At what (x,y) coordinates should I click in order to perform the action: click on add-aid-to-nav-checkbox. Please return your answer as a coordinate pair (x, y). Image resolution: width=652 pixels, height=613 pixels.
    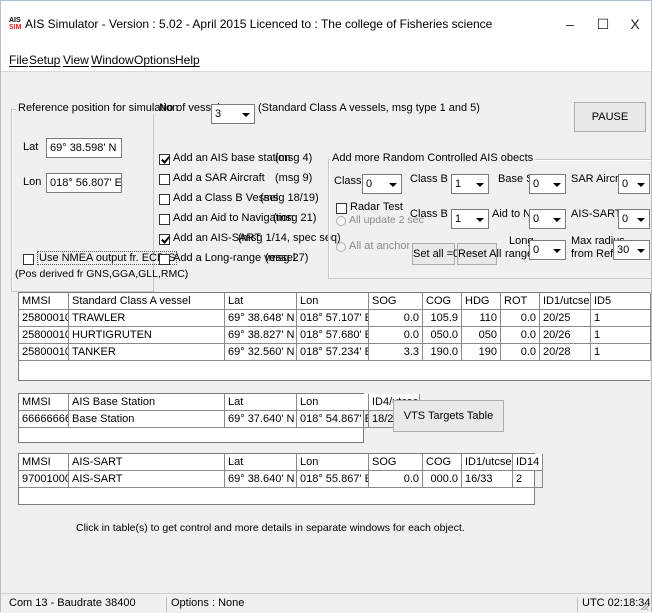
    Looking at the image, I should click on (164, 219).